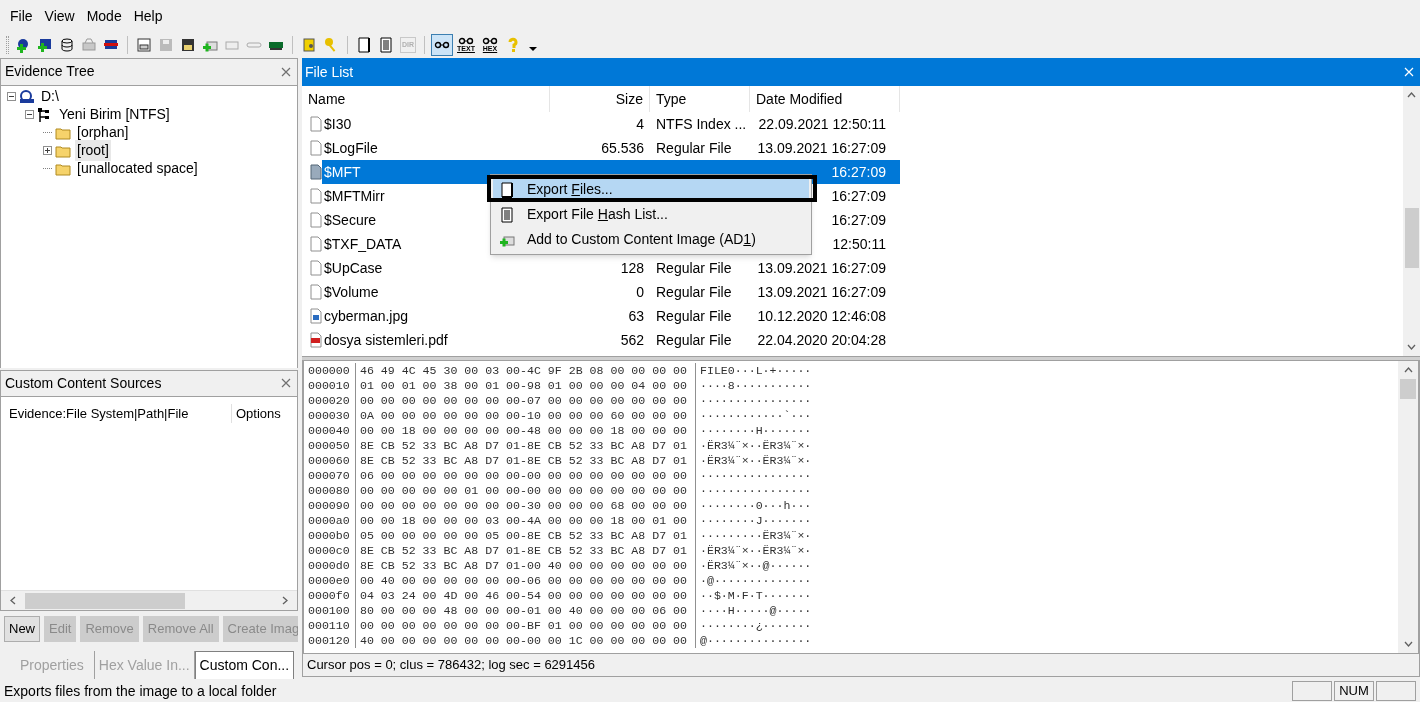 Image resolution: width=1420 pixels, height=702 pixels. I want to click on ascii-text: @···············, so click(755, 640).